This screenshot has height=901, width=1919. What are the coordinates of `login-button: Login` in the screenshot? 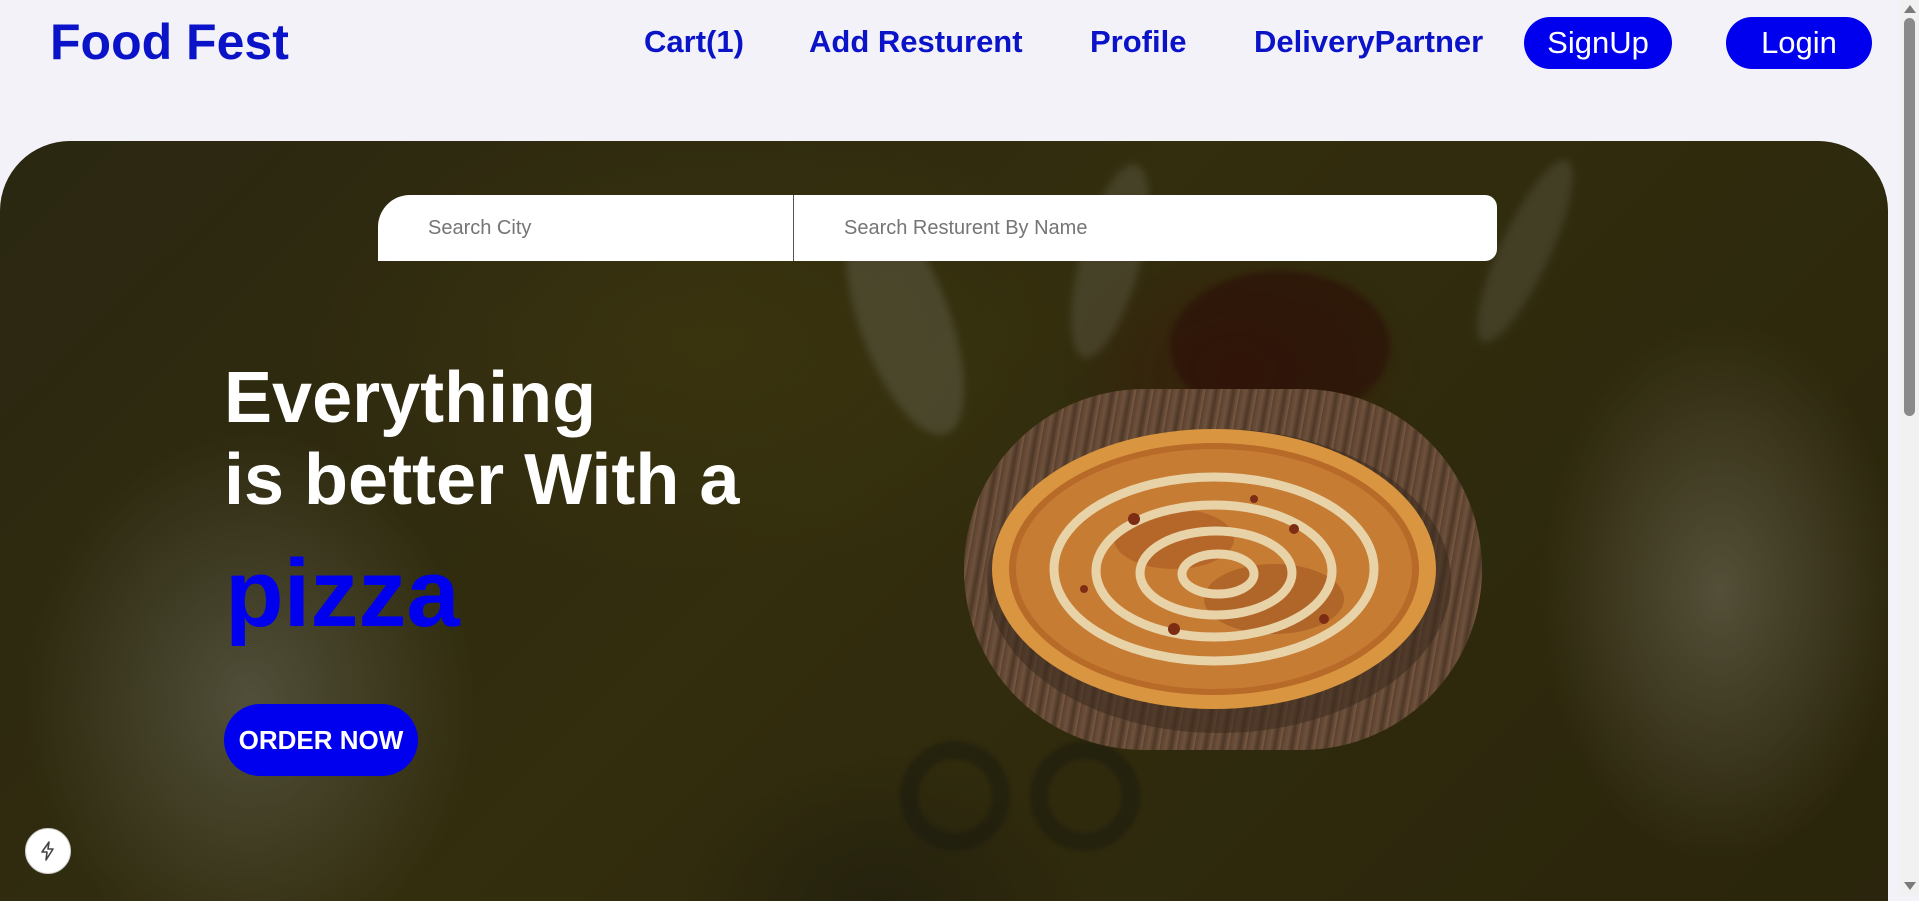 It's located at (1799, 43).